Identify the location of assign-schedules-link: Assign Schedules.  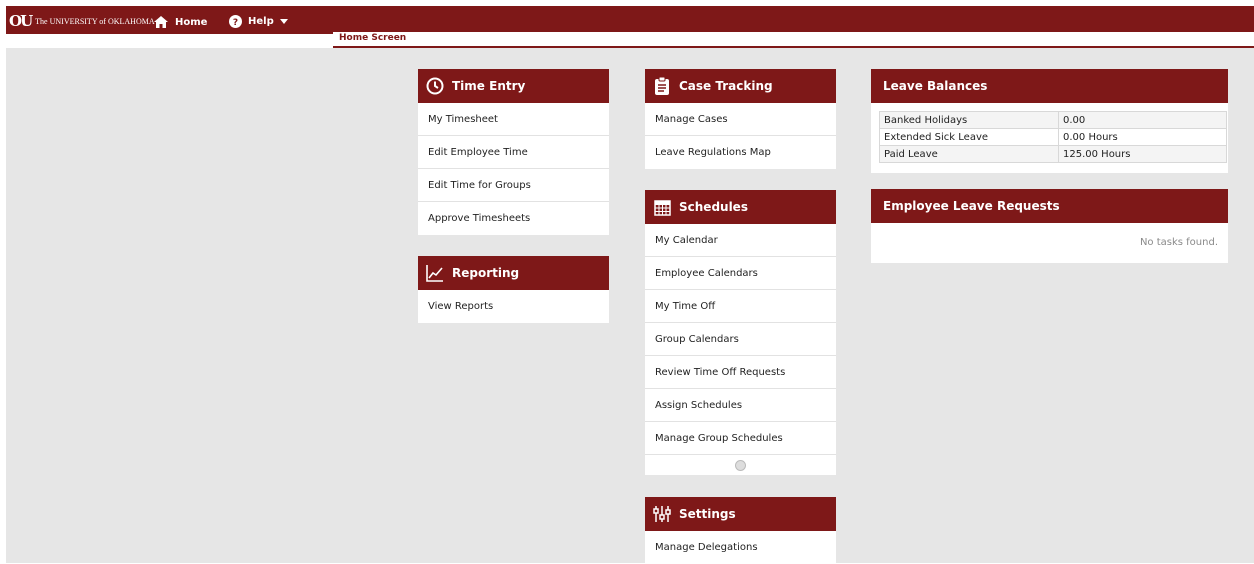
(740, 405).